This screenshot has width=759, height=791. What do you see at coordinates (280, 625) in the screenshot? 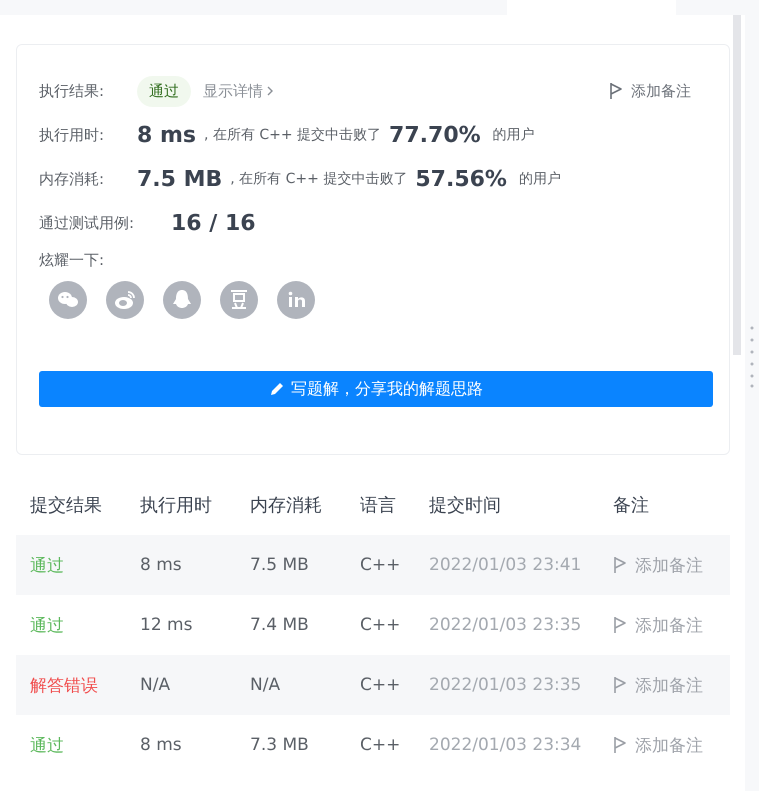
I see `table-cell-text: 7.4 MB` at bounding box center [280, 625].